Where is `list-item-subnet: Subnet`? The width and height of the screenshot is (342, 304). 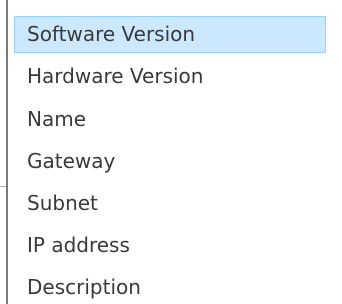
list-item-subnet: Subnet is located at coordinates (170, 203).